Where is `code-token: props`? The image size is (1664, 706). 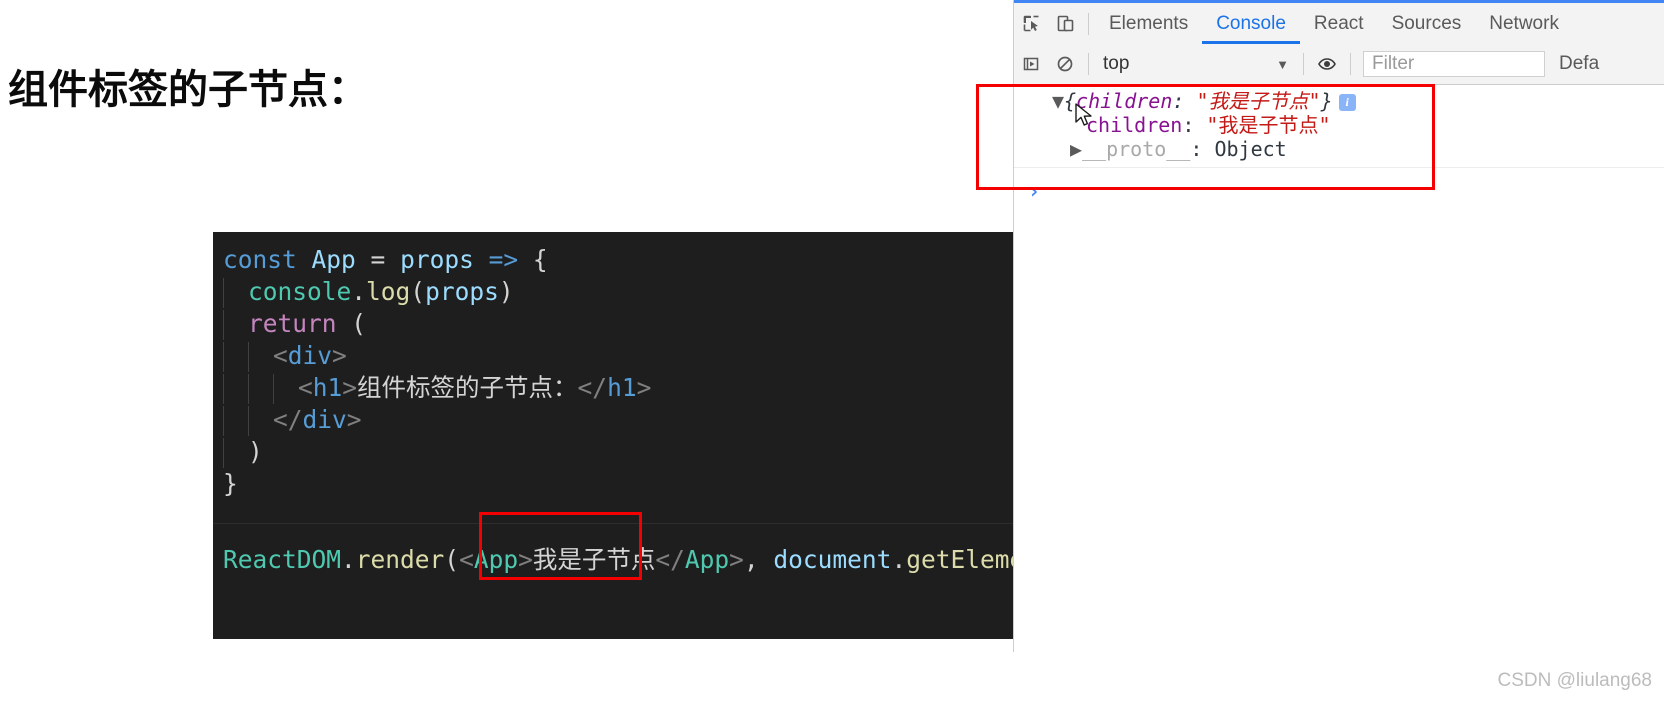 code-token: props is located at coordinates (437, 259).